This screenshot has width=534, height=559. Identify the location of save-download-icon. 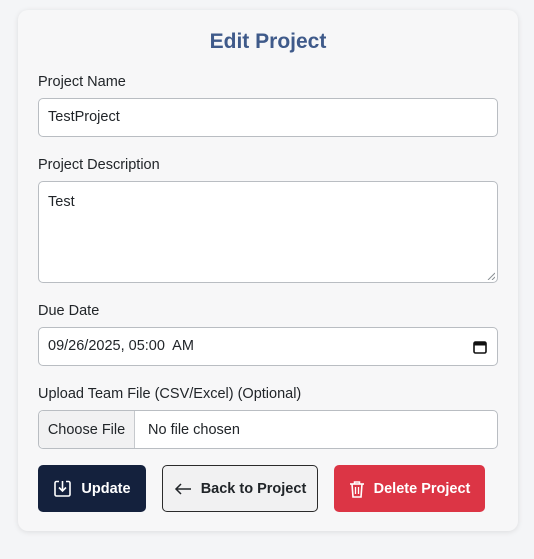
(63, 488).